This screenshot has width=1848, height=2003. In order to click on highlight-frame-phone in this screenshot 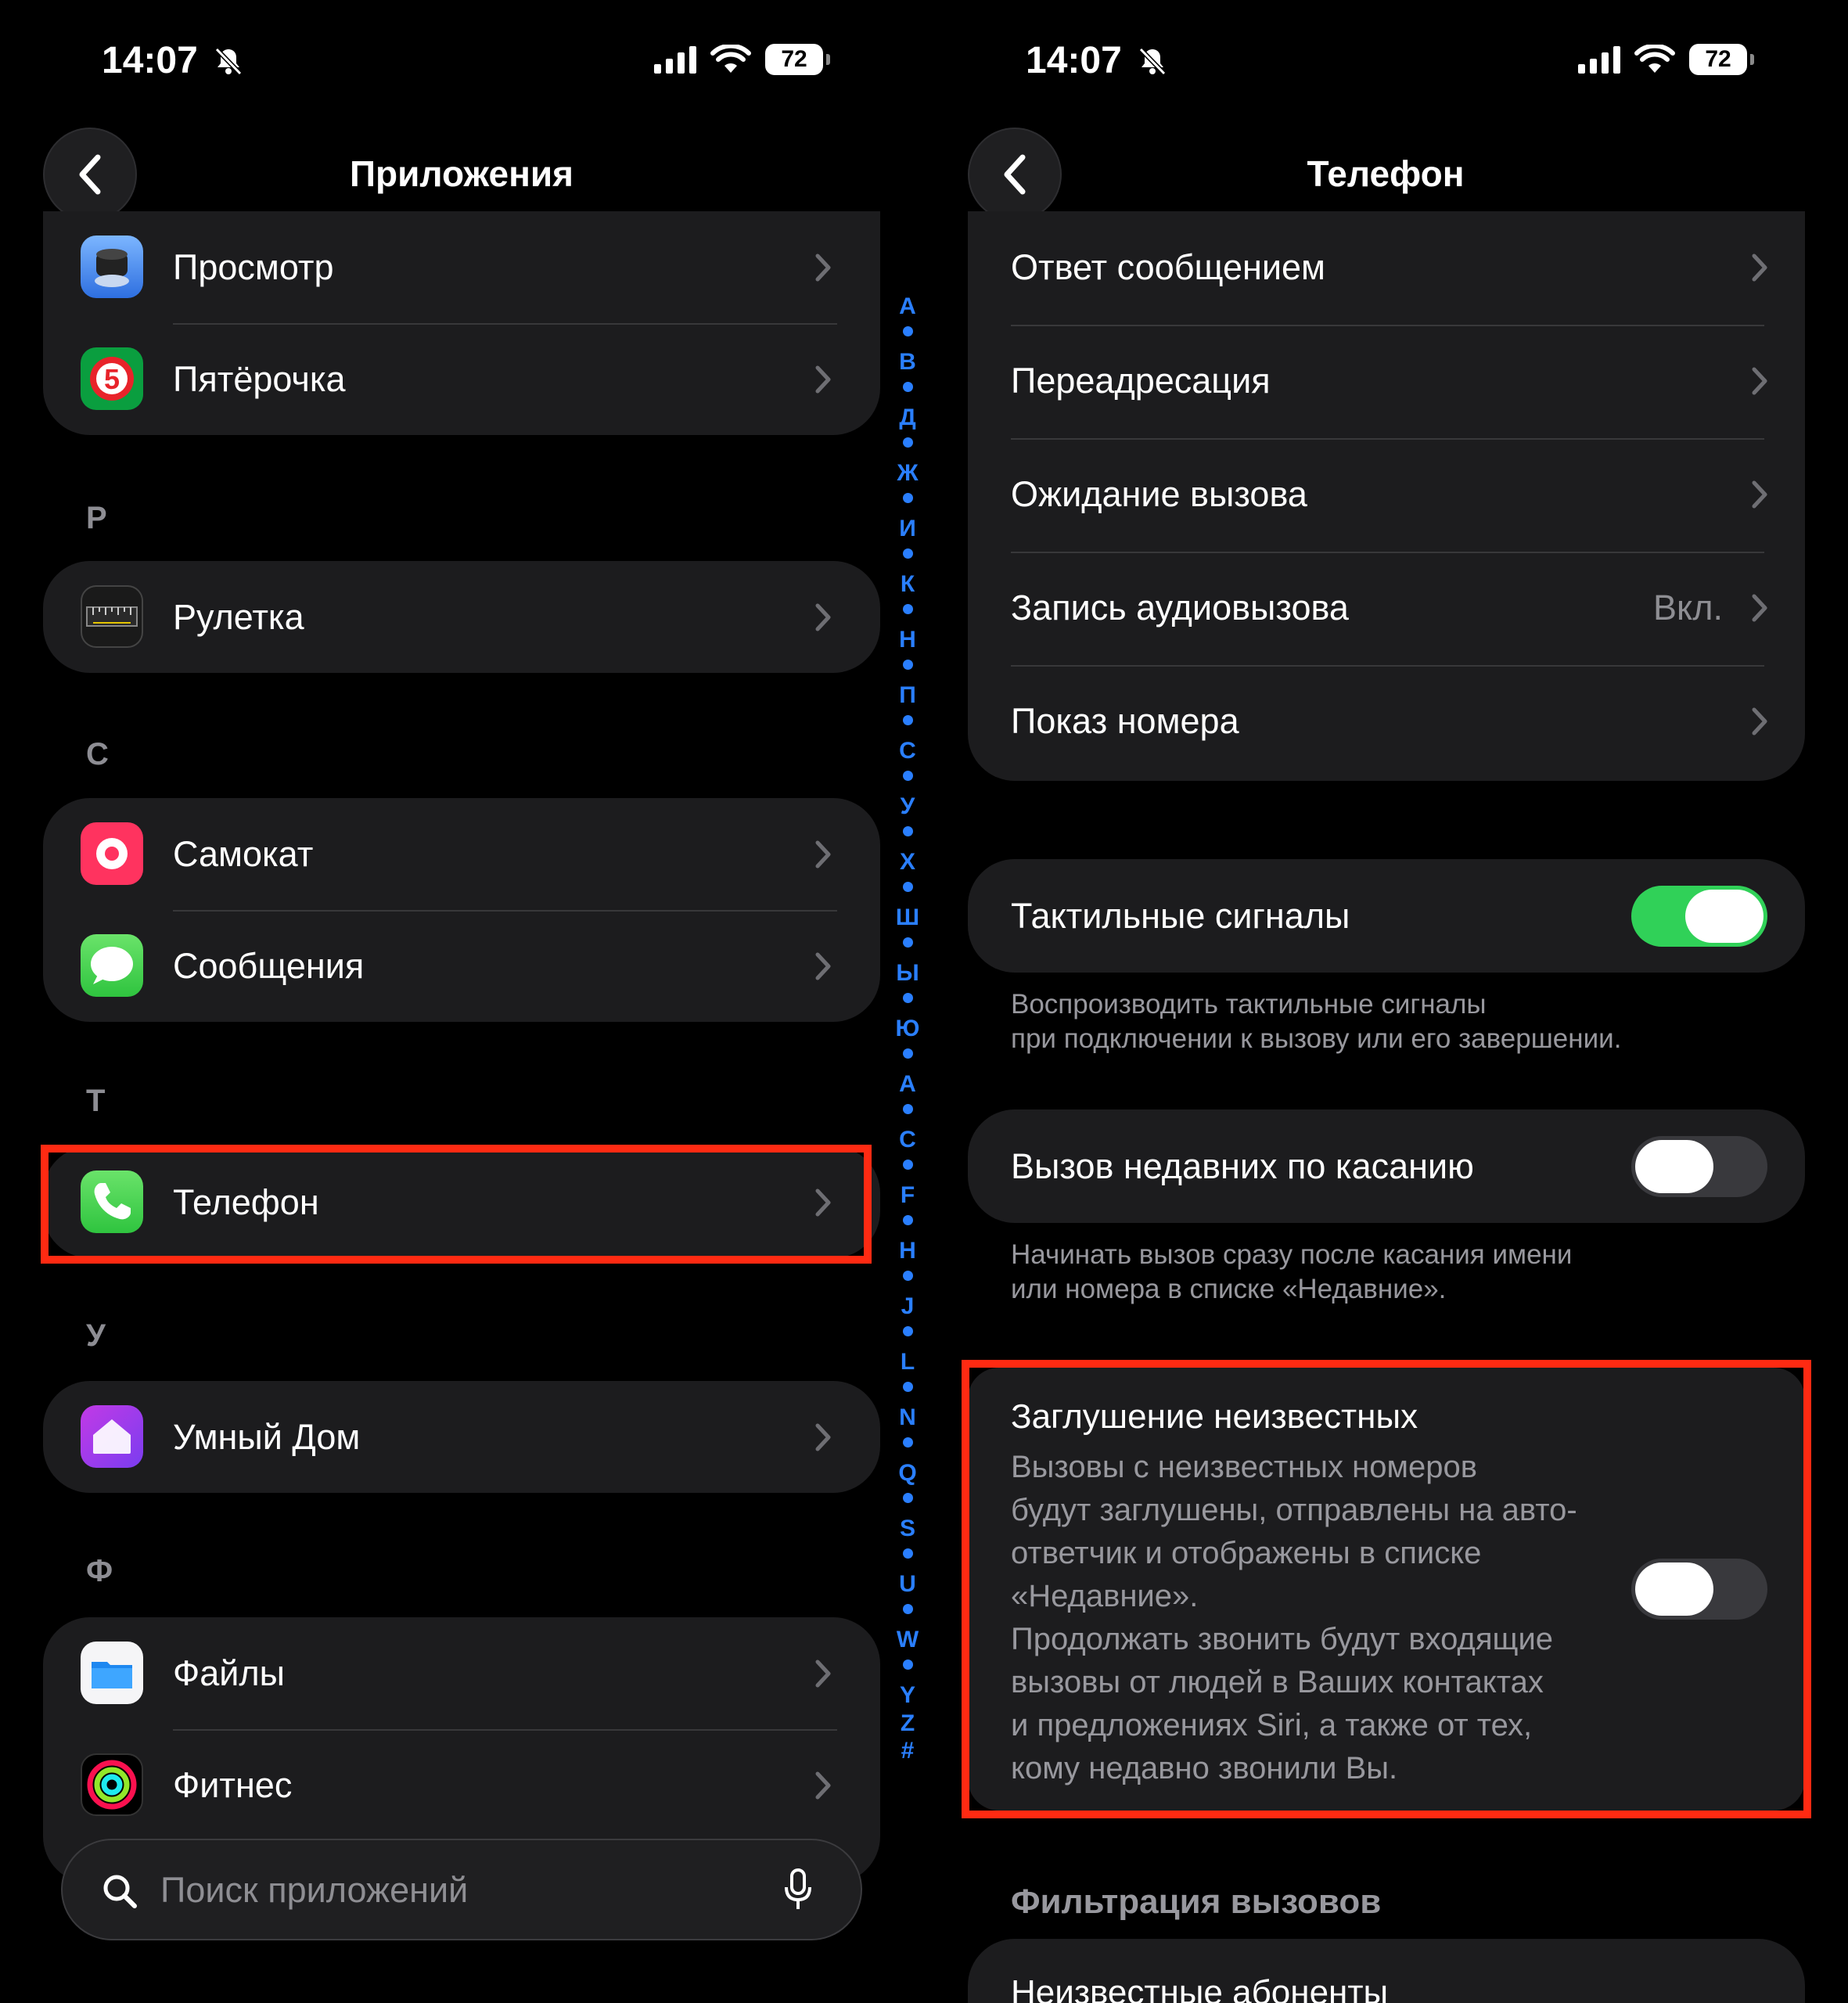, I will do `click(457, 1205)`.